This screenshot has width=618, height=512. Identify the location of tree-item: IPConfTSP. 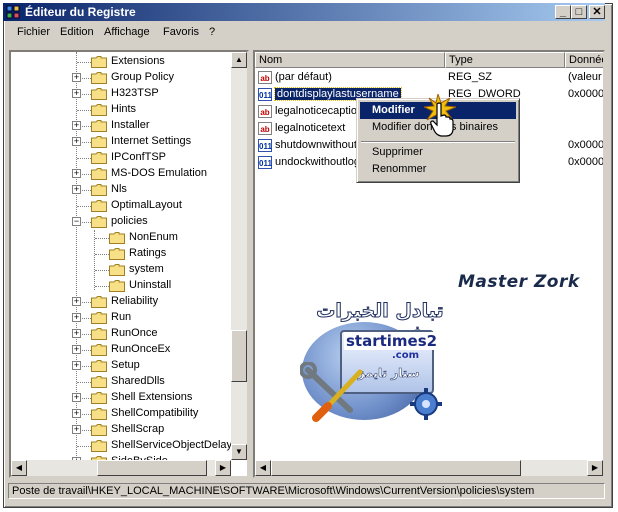
(121, 158).